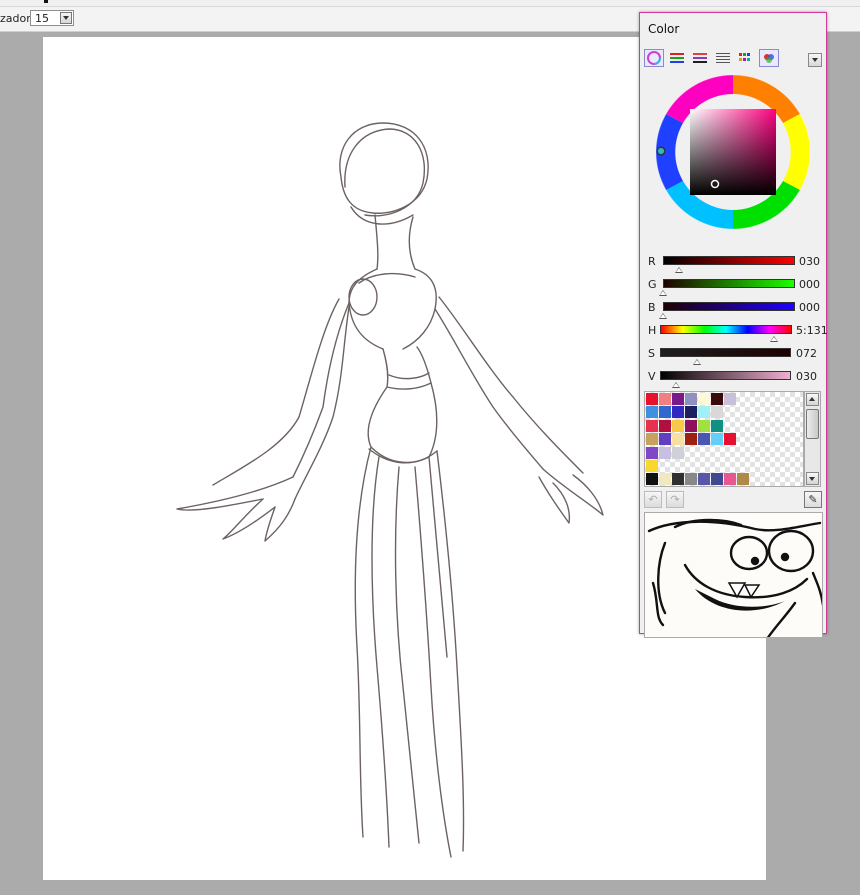  I want to click on slider-h: H 5:131, so click(734, 334).